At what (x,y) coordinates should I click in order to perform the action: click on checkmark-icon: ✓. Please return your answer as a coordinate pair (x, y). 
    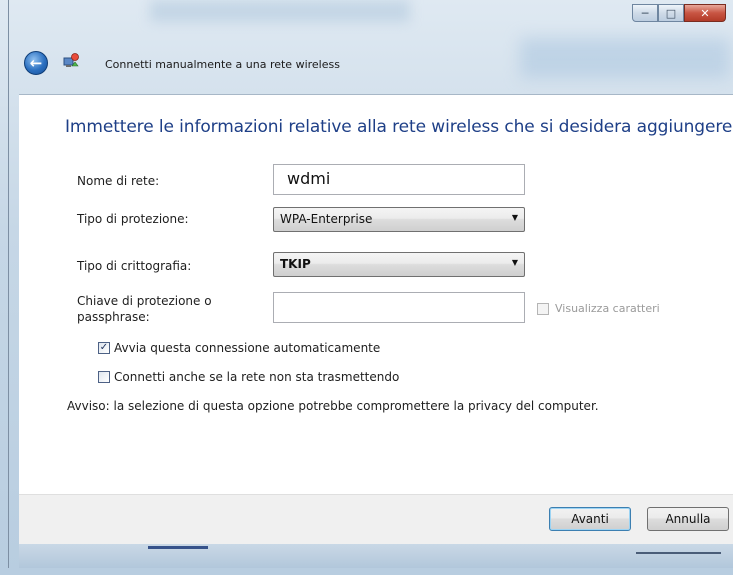
    Looking at the image, I should click on (104, 347).